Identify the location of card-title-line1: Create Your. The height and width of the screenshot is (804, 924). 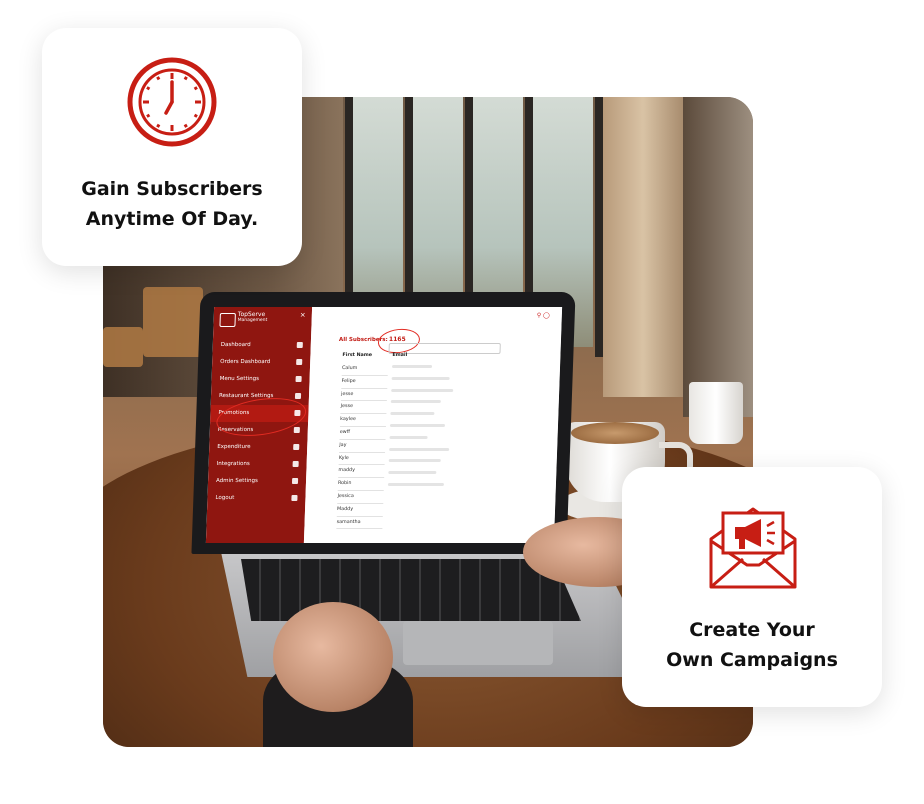
(752, 630).